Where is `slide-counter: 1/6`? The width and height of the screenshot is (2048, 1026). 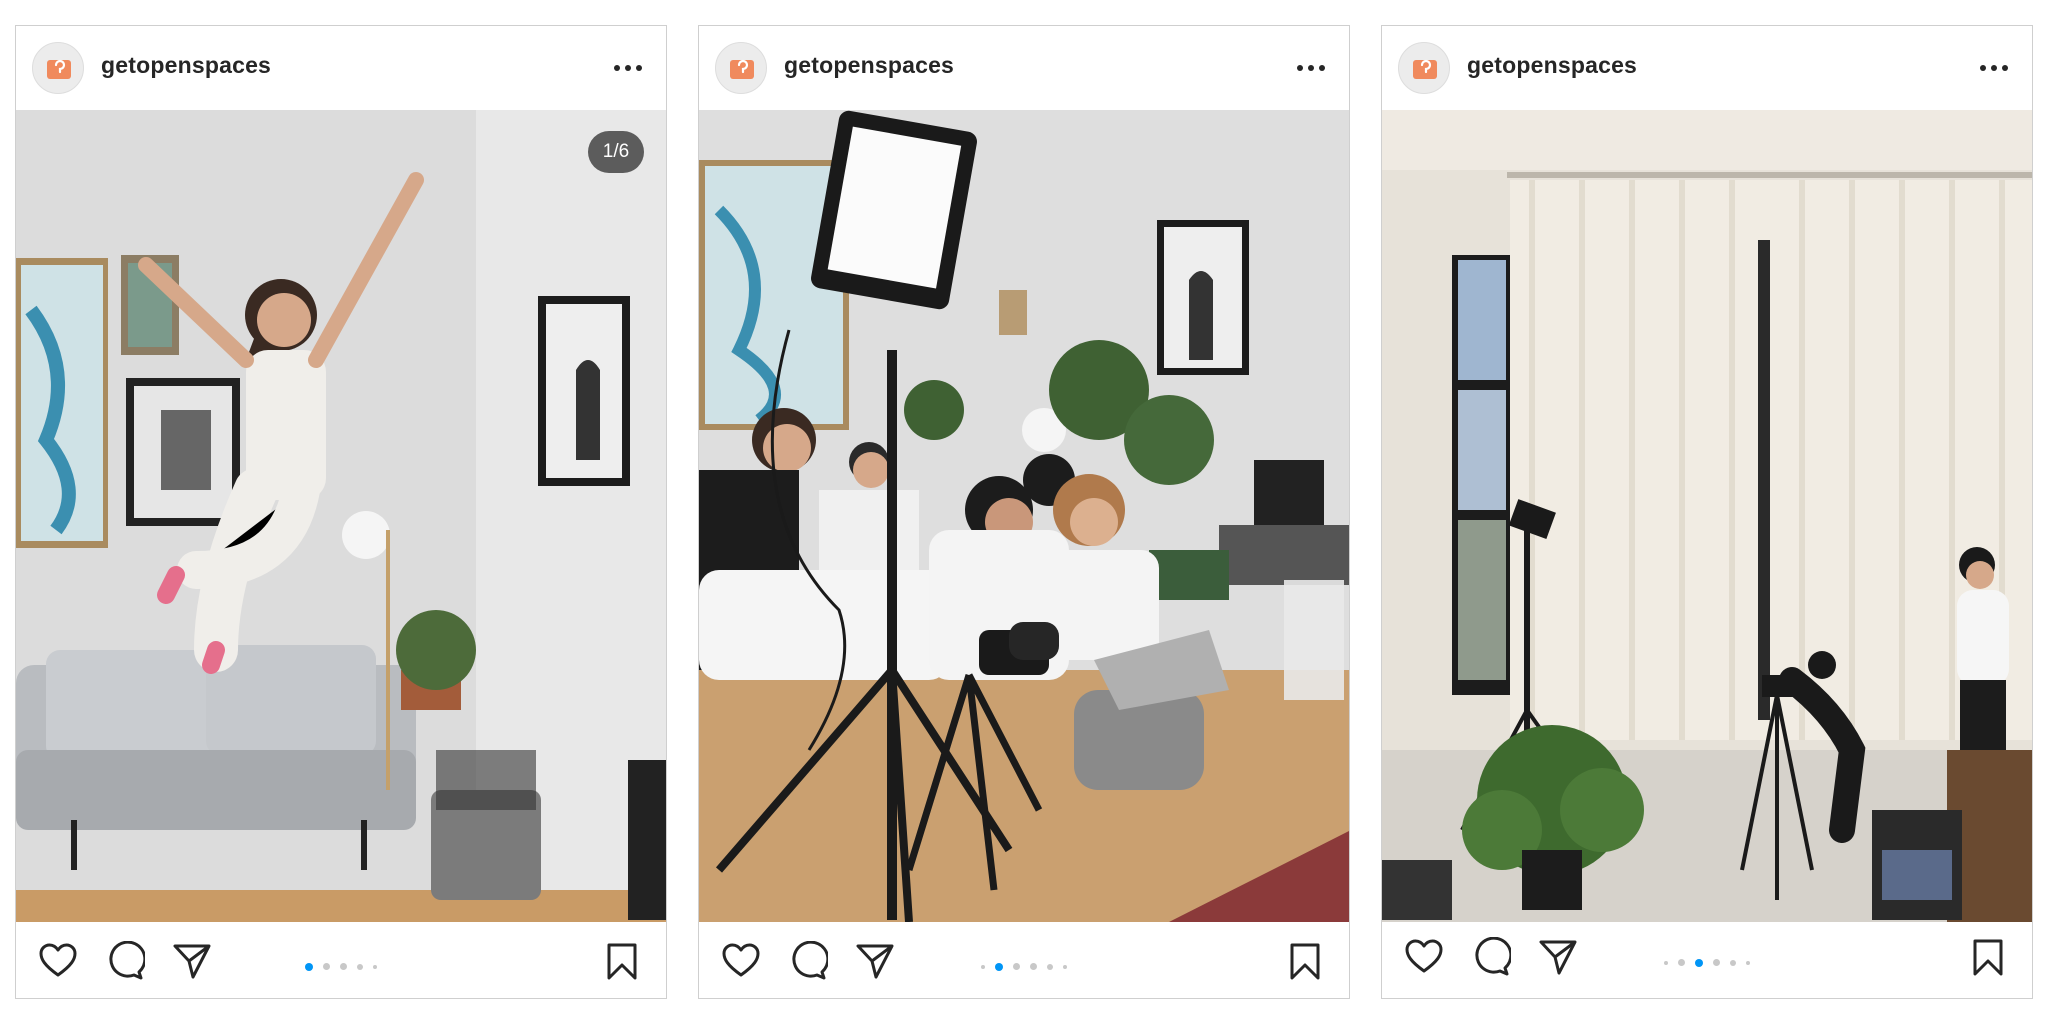 slide-counter: 1/6 is located at coordinates (616, 152).